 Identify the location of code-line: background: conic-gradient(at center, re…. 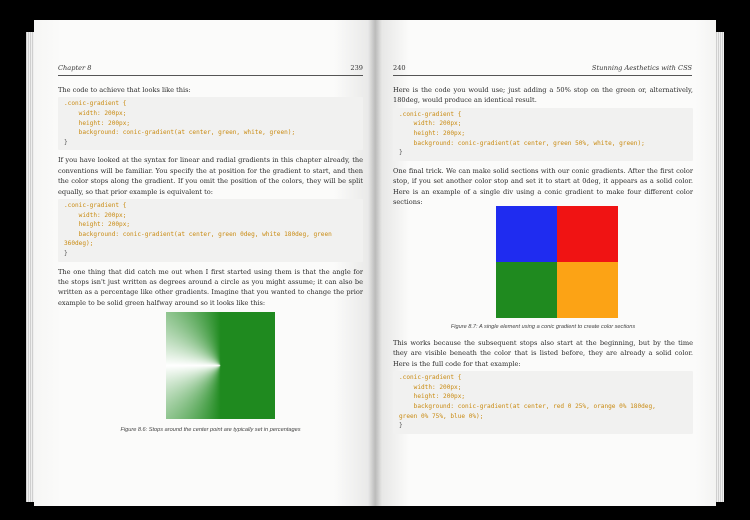
(527, 406).